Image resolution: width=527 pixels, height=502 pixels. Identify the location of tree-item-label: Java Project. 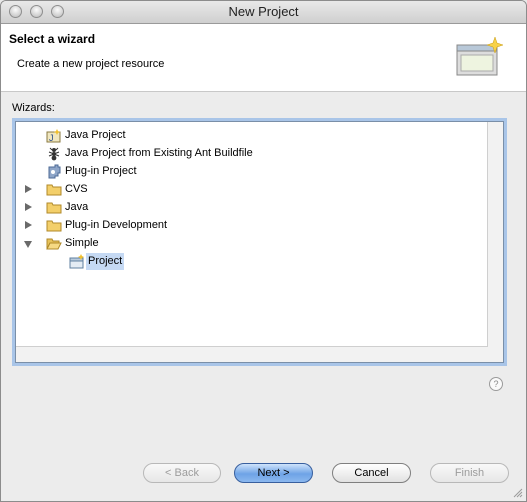
(95, 135).